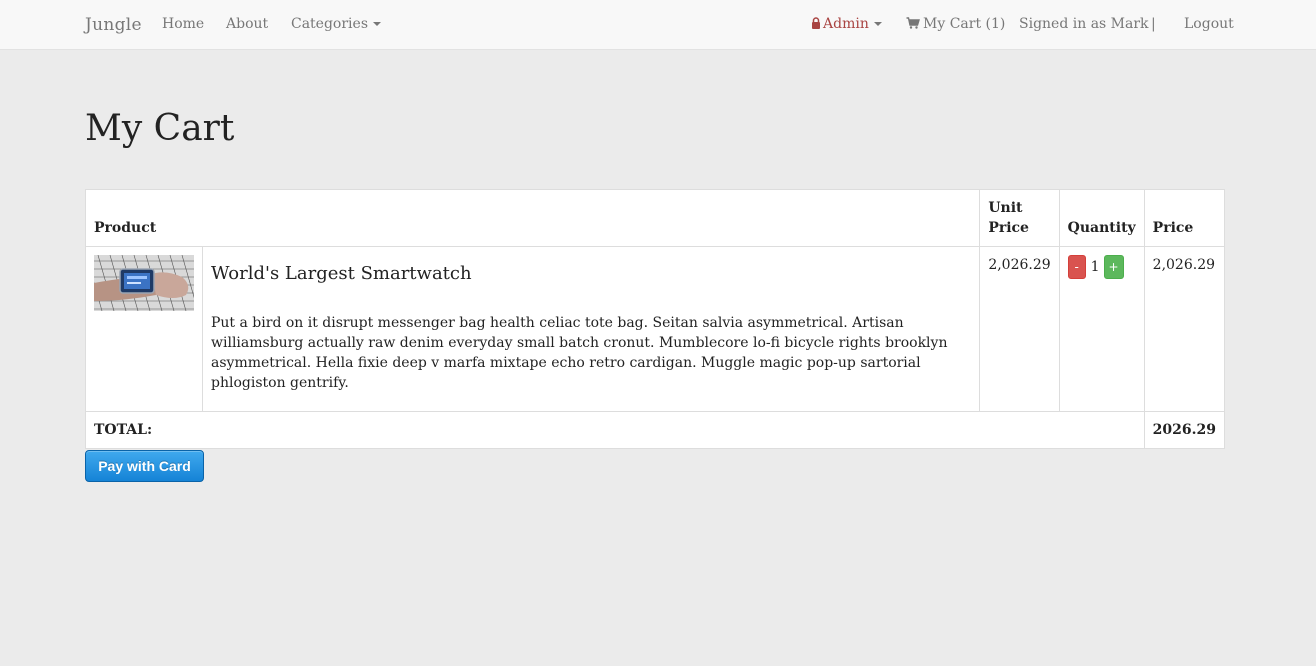  I want to click on increment-quantity-button: +, so click(1113, 267).